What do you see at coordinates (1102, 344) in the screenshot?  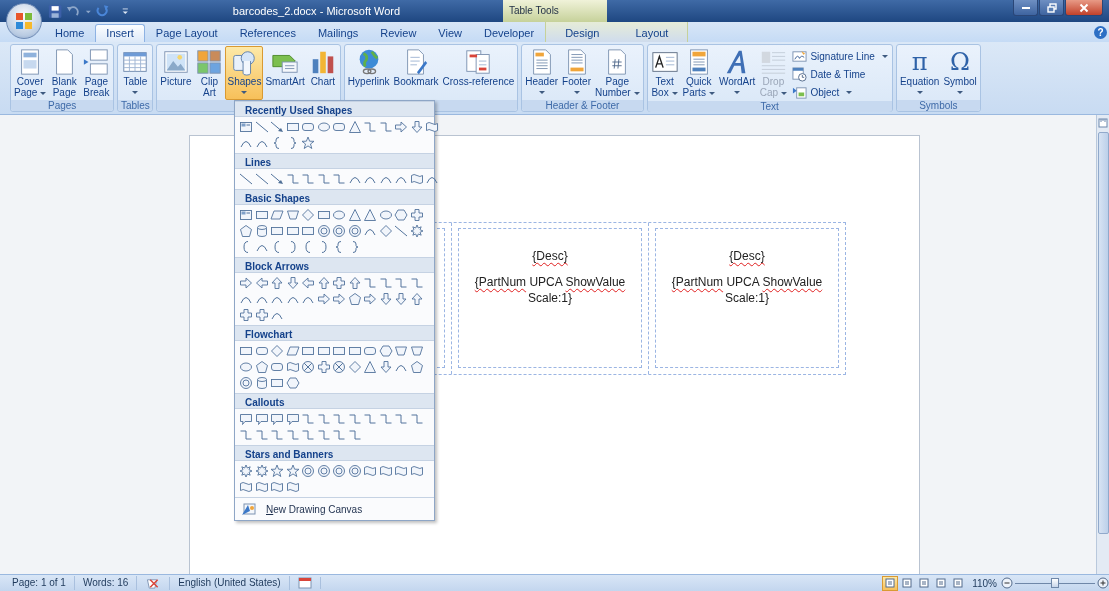 I see `vertical-scrollbar` at bounding box center [1102, 344].